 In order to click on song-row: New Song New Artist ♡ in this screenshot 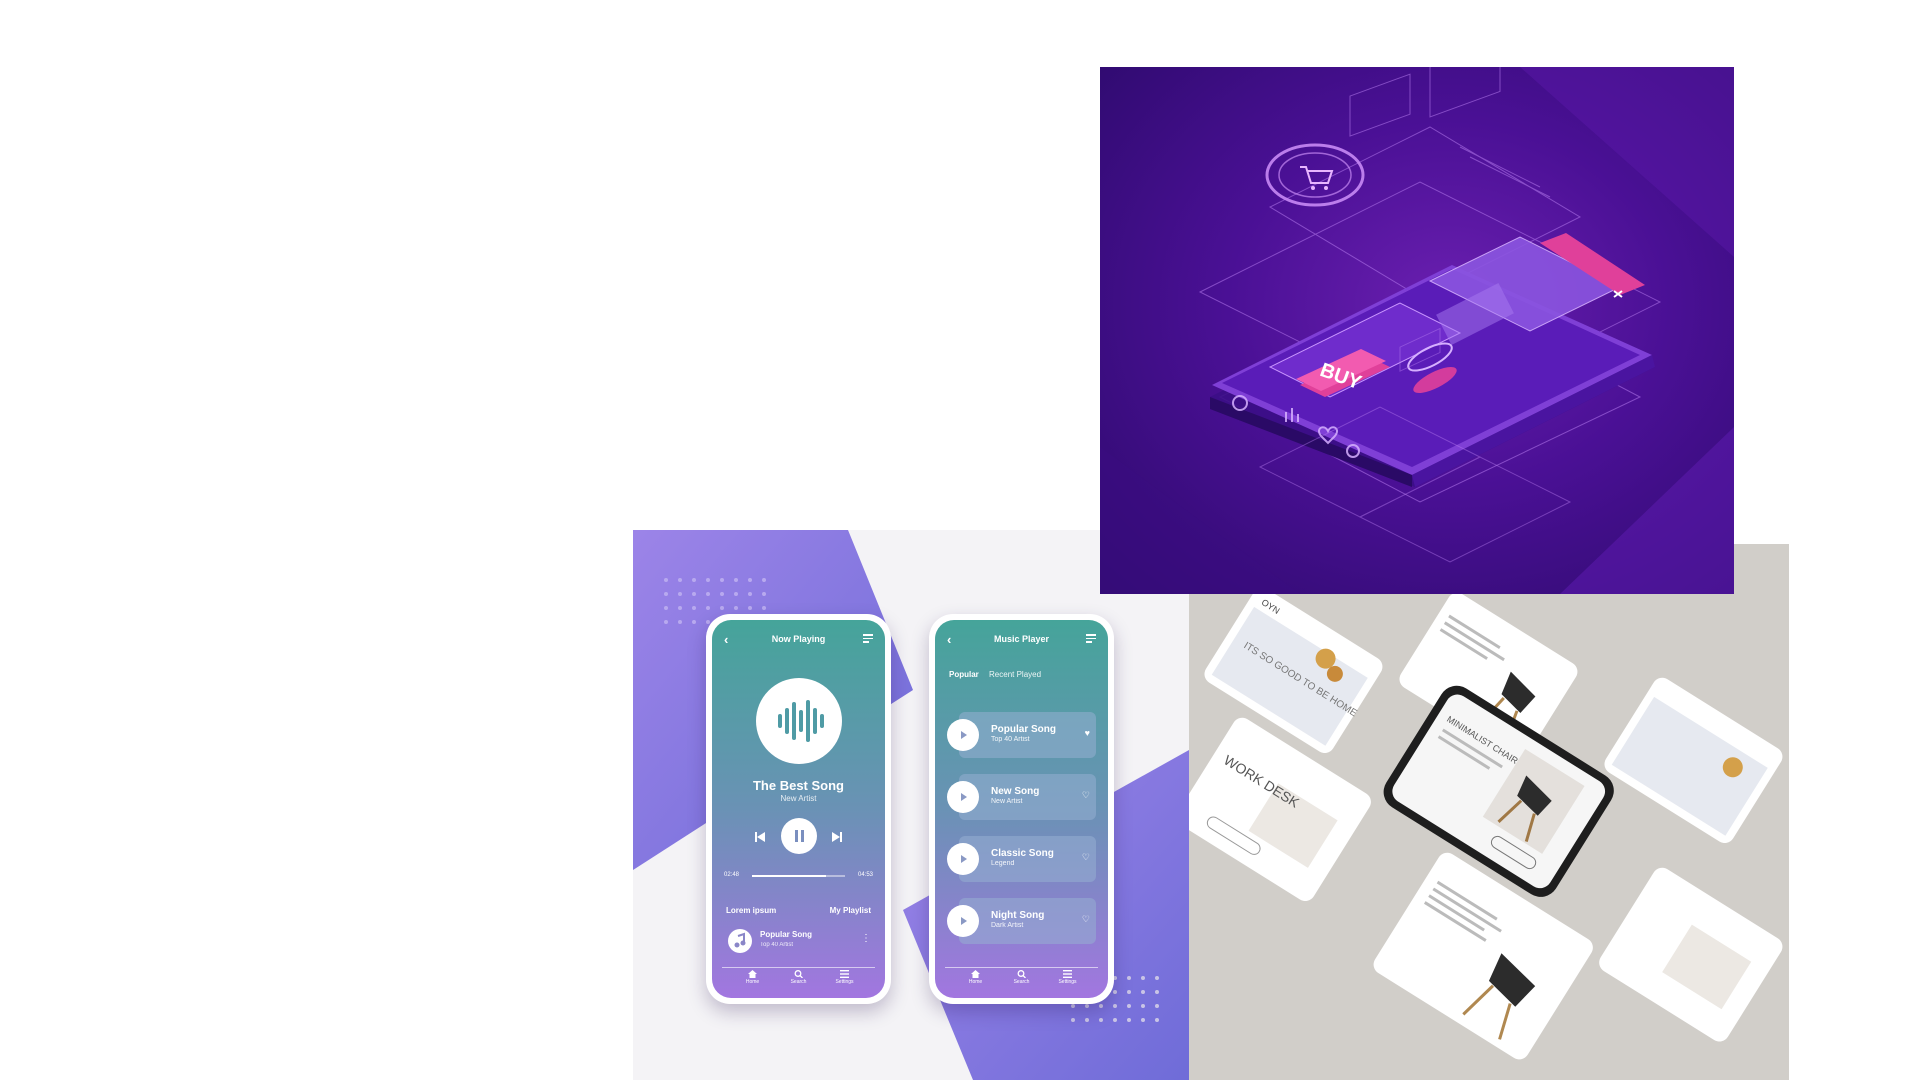, I will do `click(1021, 797)`.